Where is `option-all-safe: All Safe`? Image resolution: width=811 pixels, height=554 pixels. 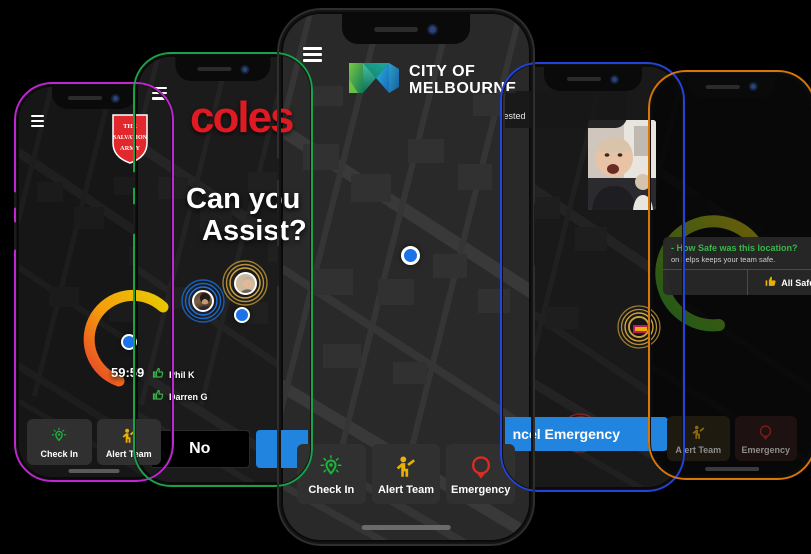
option-all-safe: All Safe is located at coordinates (778, 282).